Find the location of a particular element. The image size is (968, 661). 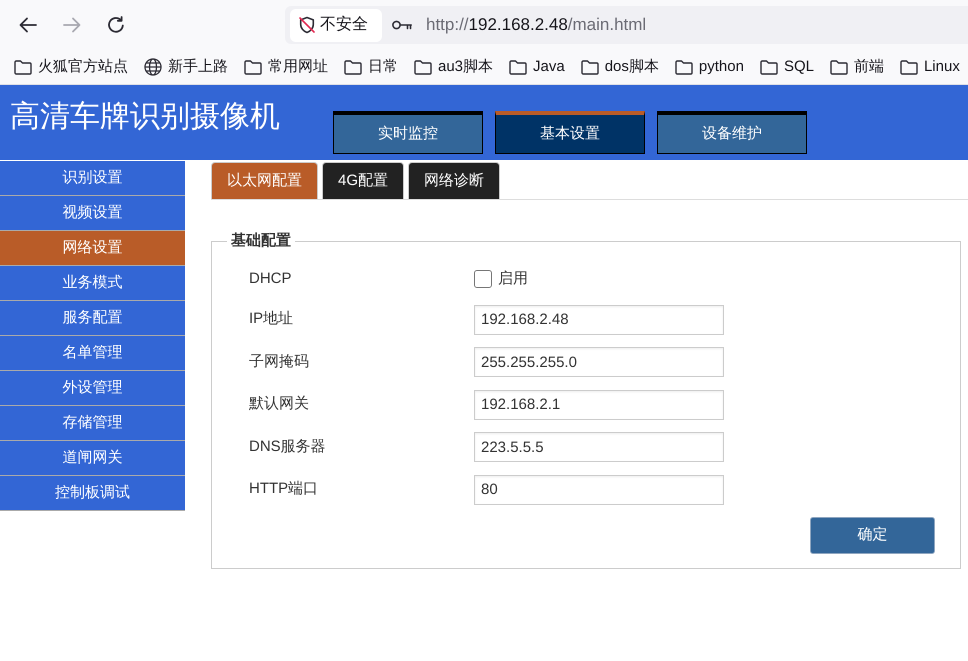

bookmark-folder: SQL is located at coordinates (787, 67).